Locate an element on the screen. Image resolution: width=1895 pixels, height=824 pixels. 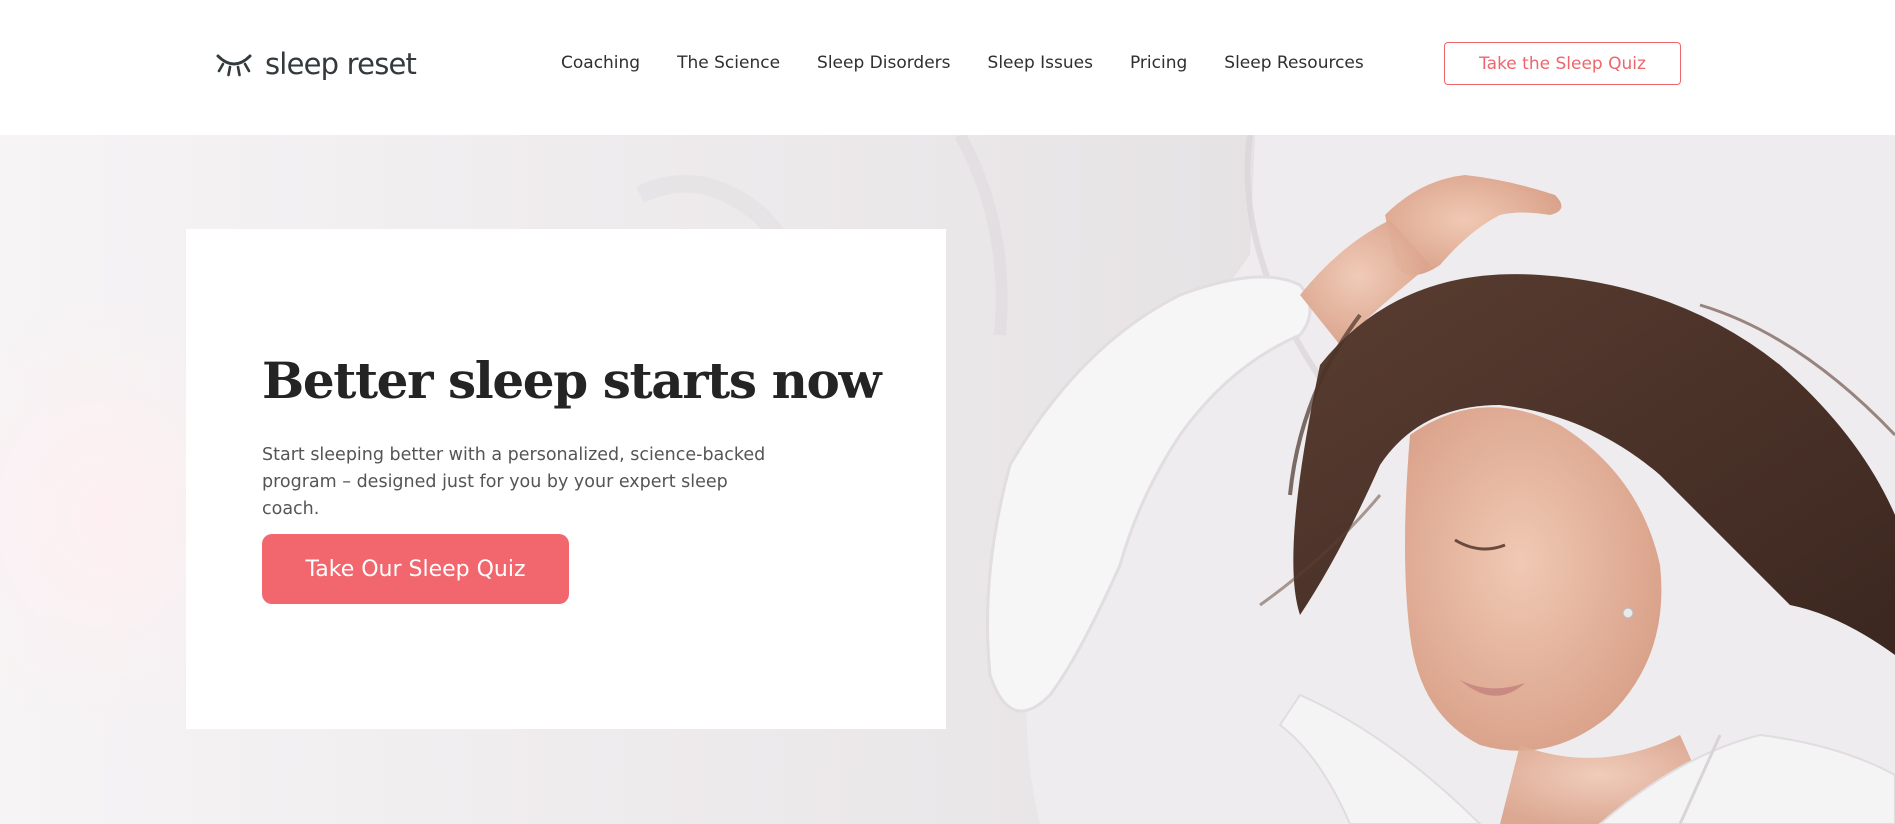
hero-title: Better sleep starts now is located at coordinates (572, 380).